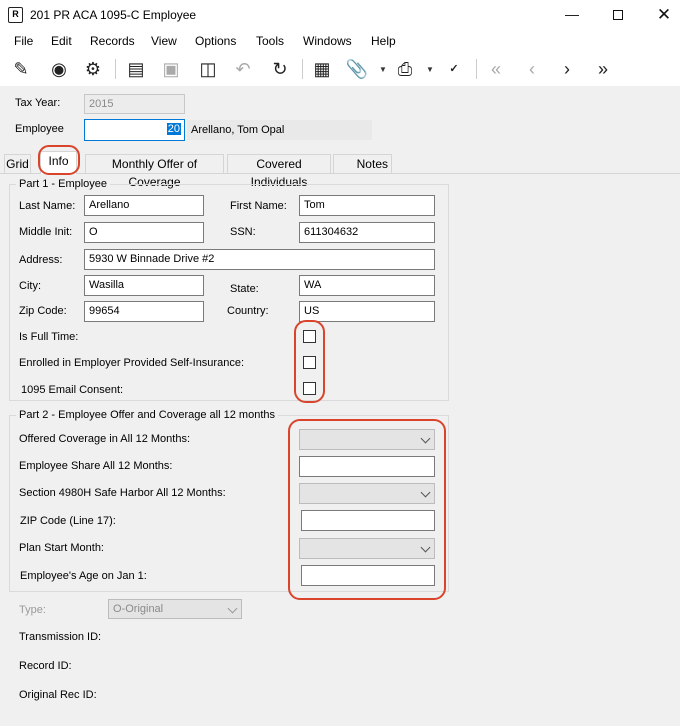 The height and width of the screenshot is (726, 680). I want to click on first-name-field: Tom, so click(367, 205).